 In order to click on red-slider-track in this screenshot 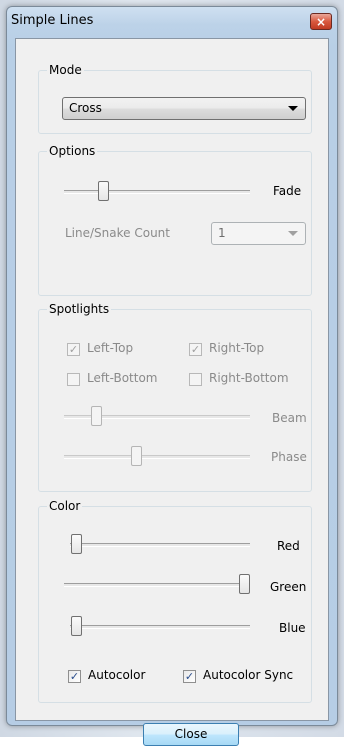, I will do `click(160, 545)`.